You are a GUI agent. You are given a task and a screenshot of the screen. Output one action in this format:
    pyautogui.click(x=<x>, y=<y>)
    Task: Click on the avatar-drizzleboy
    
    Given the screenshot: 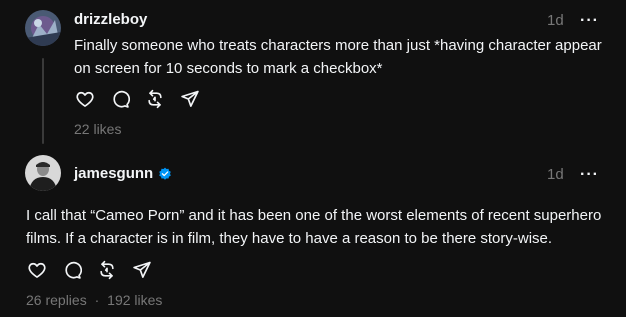 What is the action you would take?
    pyautogui.click(x=43, y=28)
    